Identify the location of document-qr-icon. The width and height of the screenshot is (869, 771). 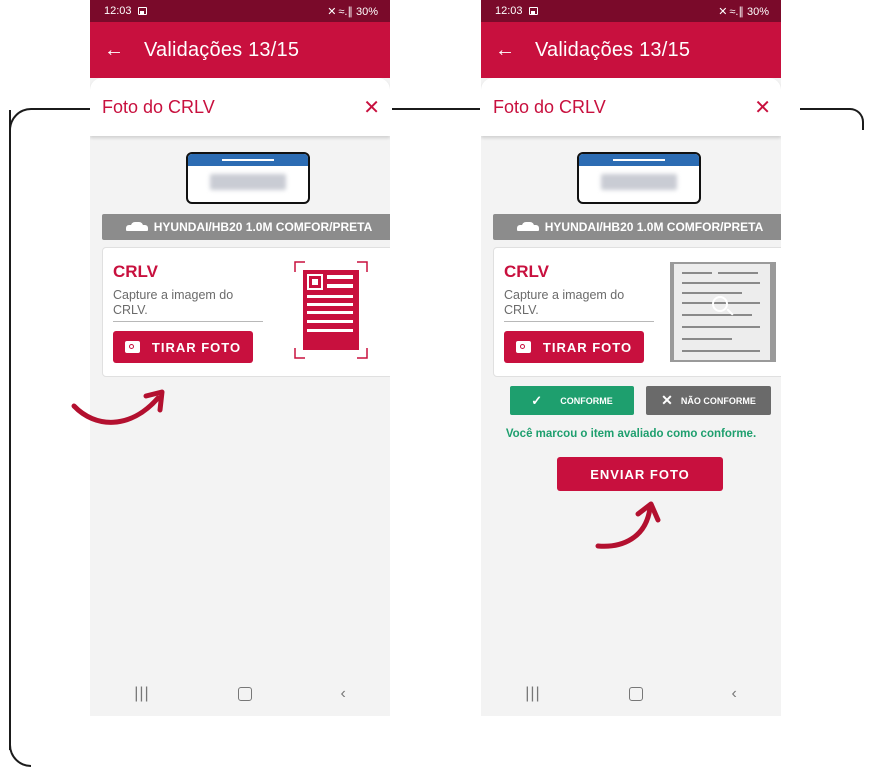
(331, 310).